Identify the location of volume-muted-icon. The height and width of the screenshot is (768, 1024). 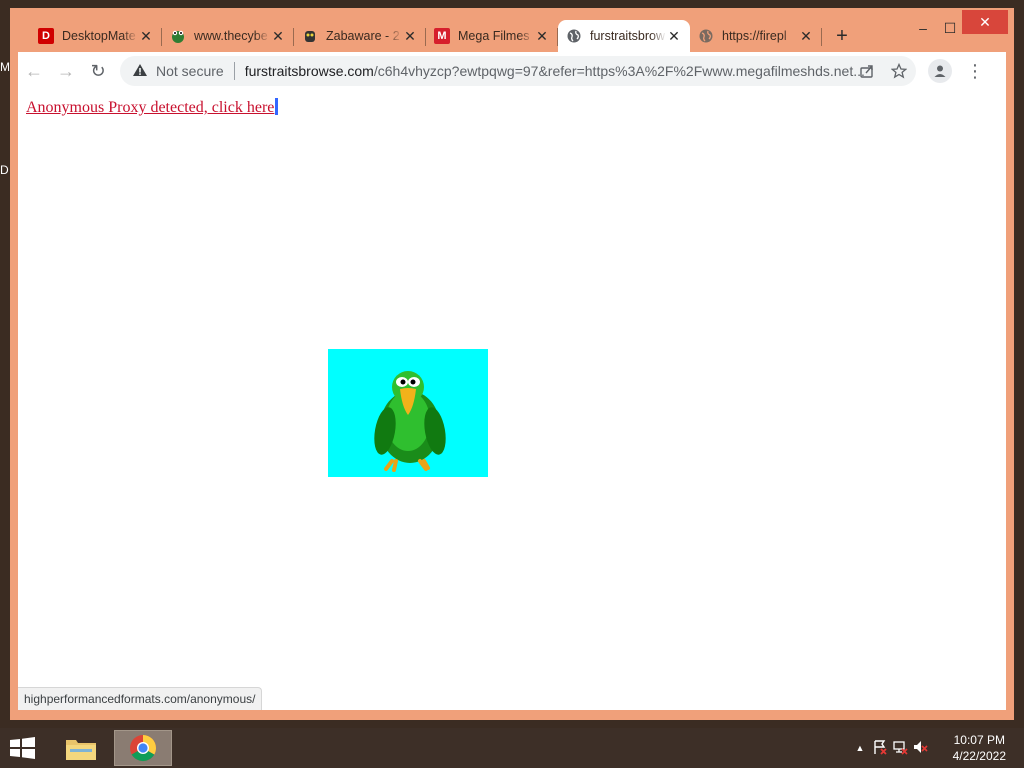
(920, 748).